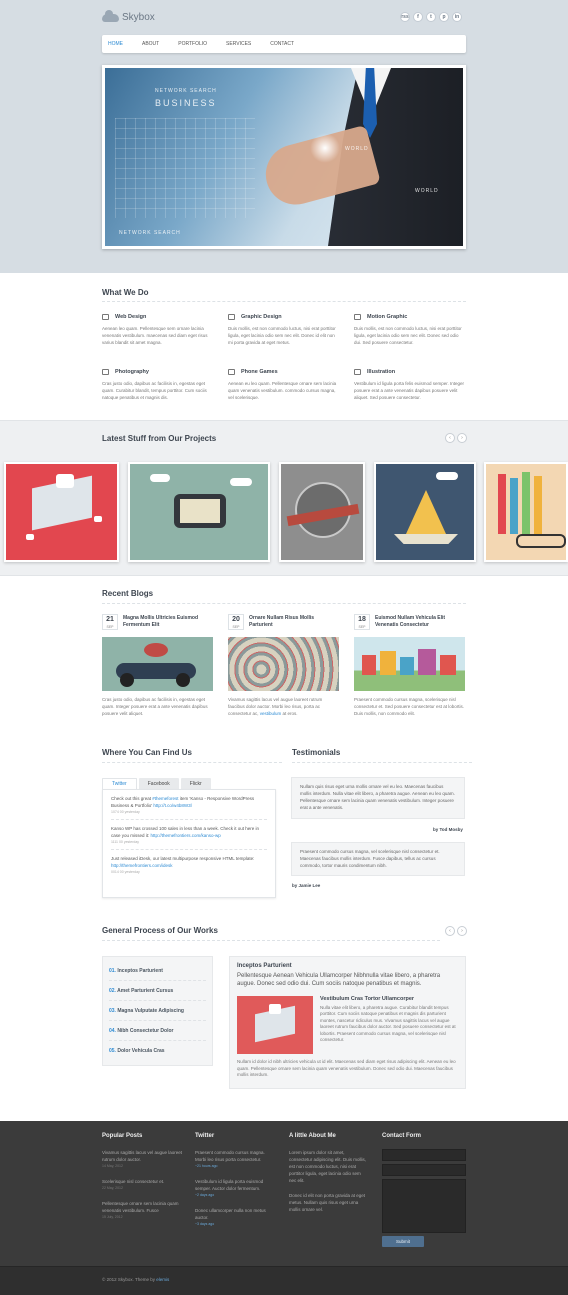 The height and width of the screenshot is (1295, 568). Describe the element at coordinates (156, 650) in the screenshot. I see `sign-shape` at that location.